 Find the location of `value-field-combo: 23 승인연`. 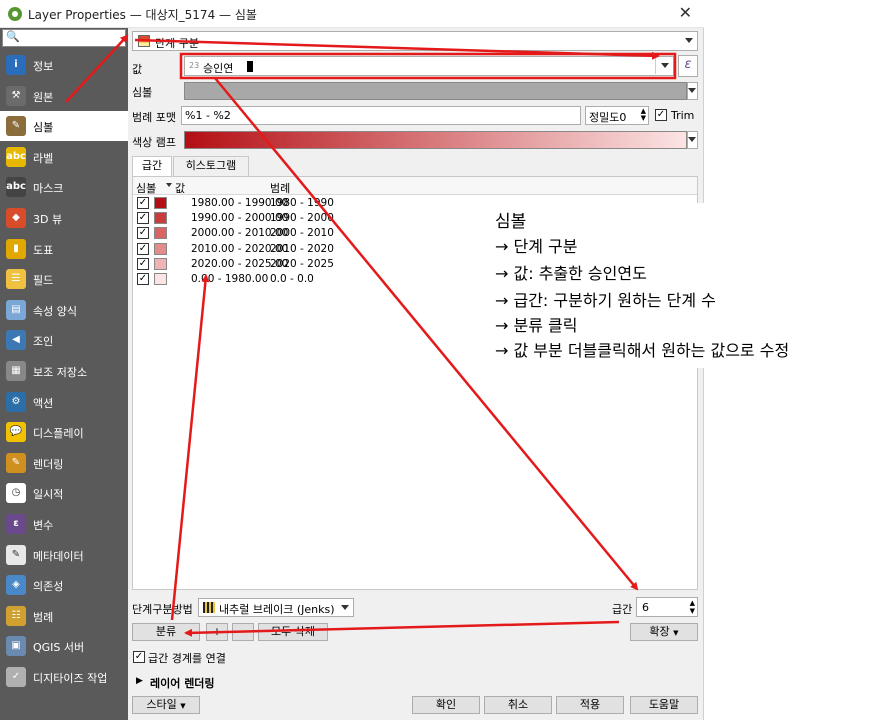

value-field-combo: 23 승인연 is located at coordinates (429, 66).